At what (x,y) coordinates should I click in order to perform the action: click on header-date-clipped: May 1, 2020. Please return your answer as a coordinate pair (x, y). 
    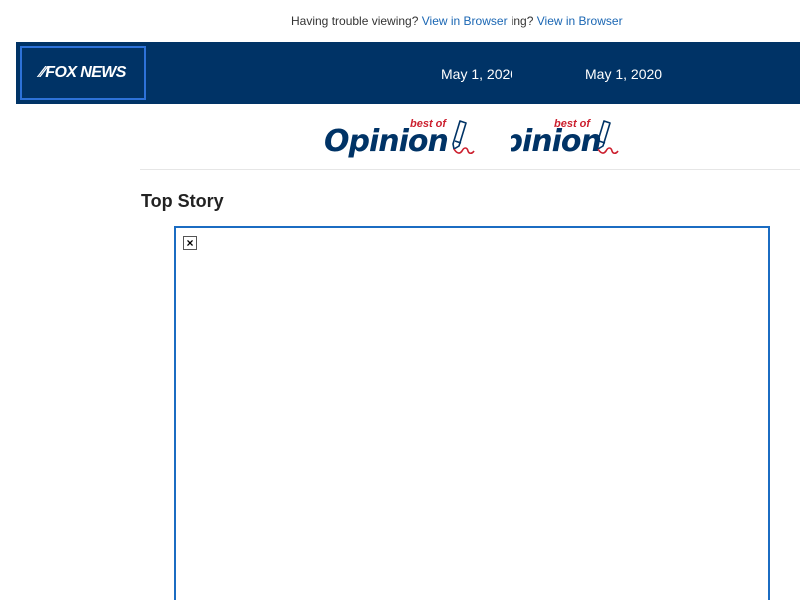
    Looking at the image, I should click on (476, 74).